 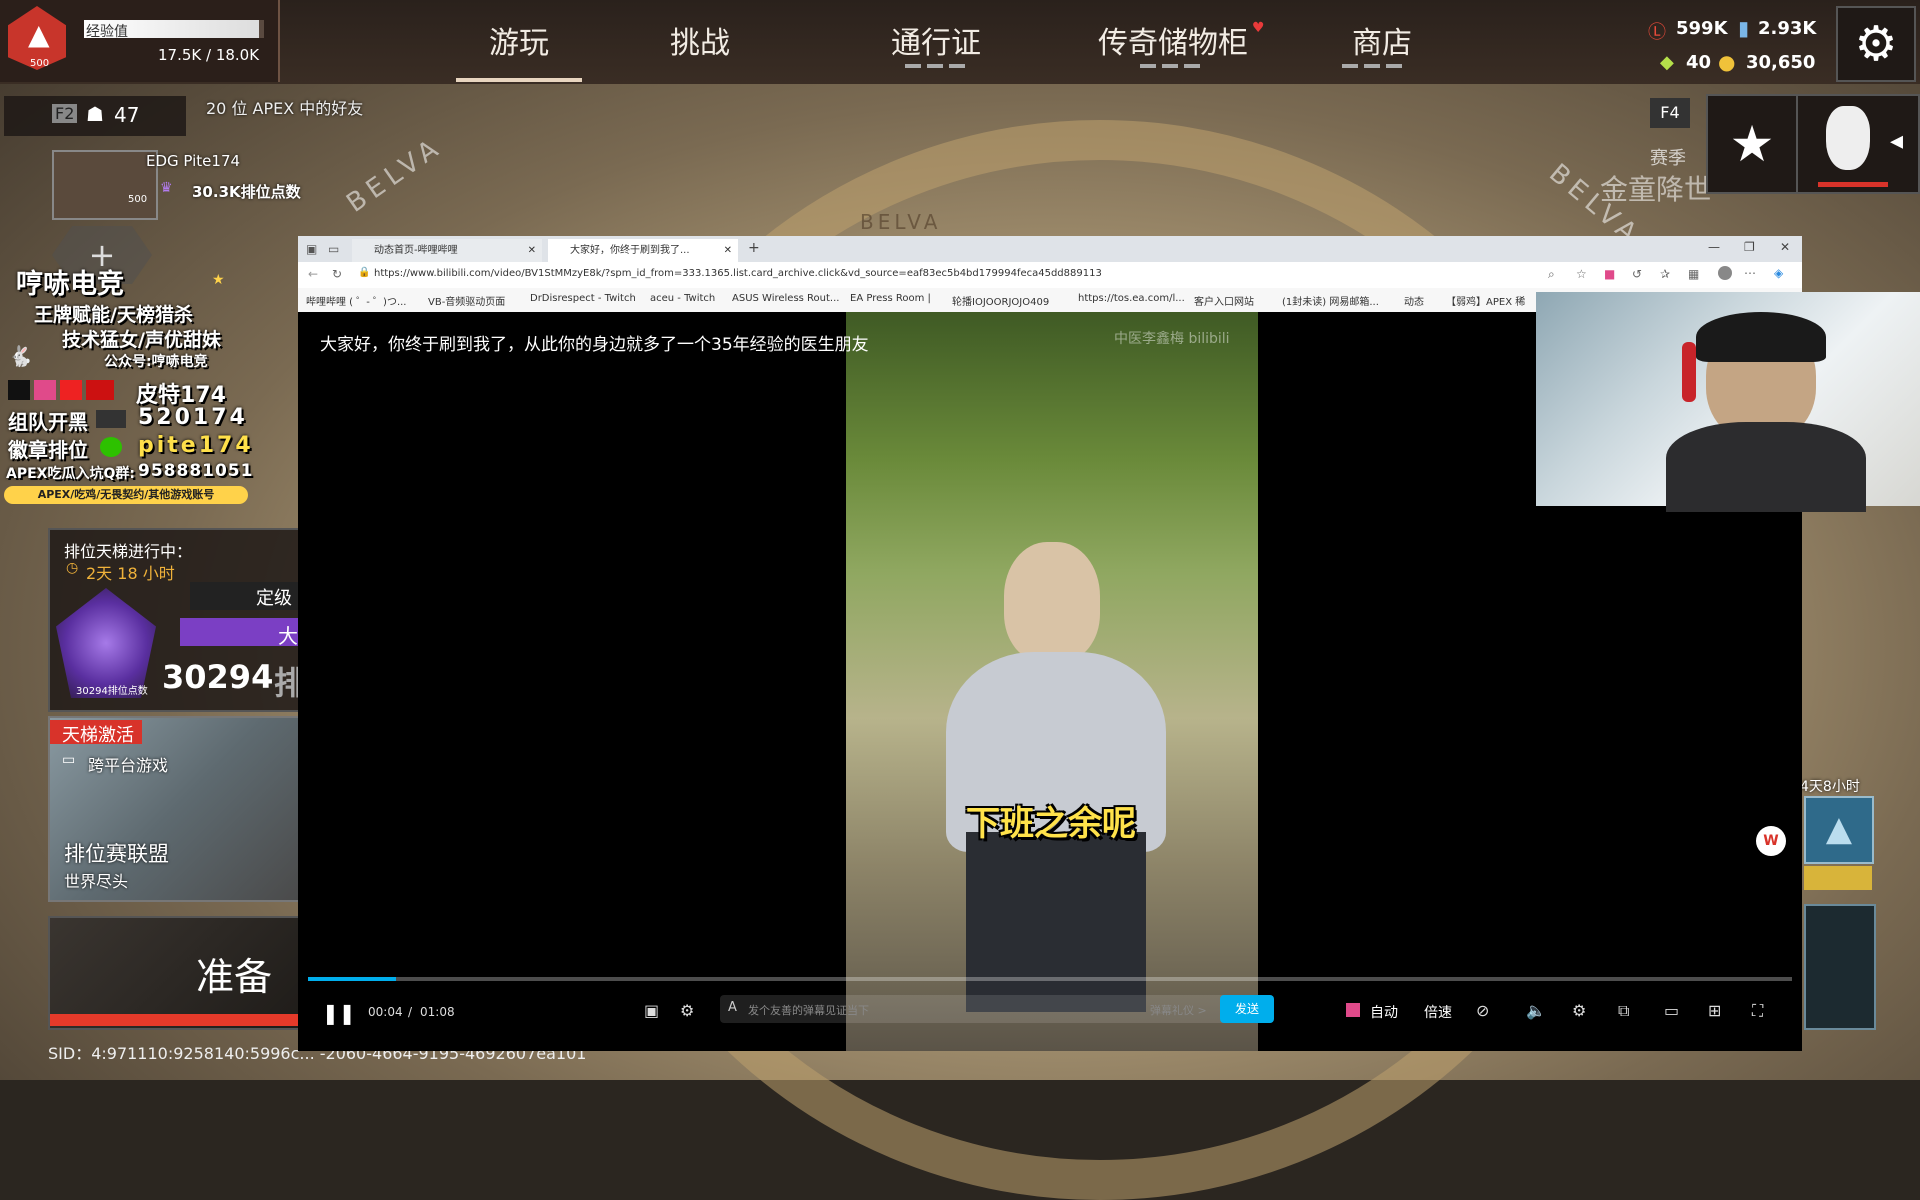 What do you see at coordinates (1579, 1010) in the screenshot?
I see `player-settings-icon: ⚙` at bounding box center [1579, 1010].